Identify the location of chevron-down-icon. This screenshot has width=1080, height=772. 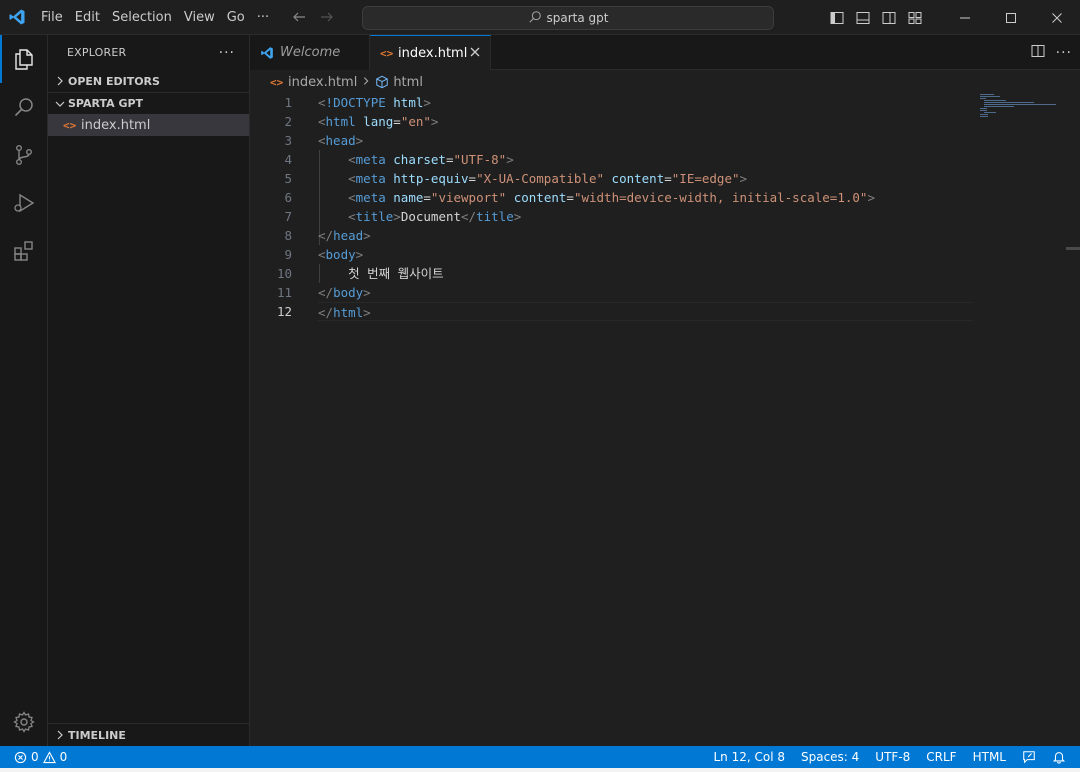
(60, 104).